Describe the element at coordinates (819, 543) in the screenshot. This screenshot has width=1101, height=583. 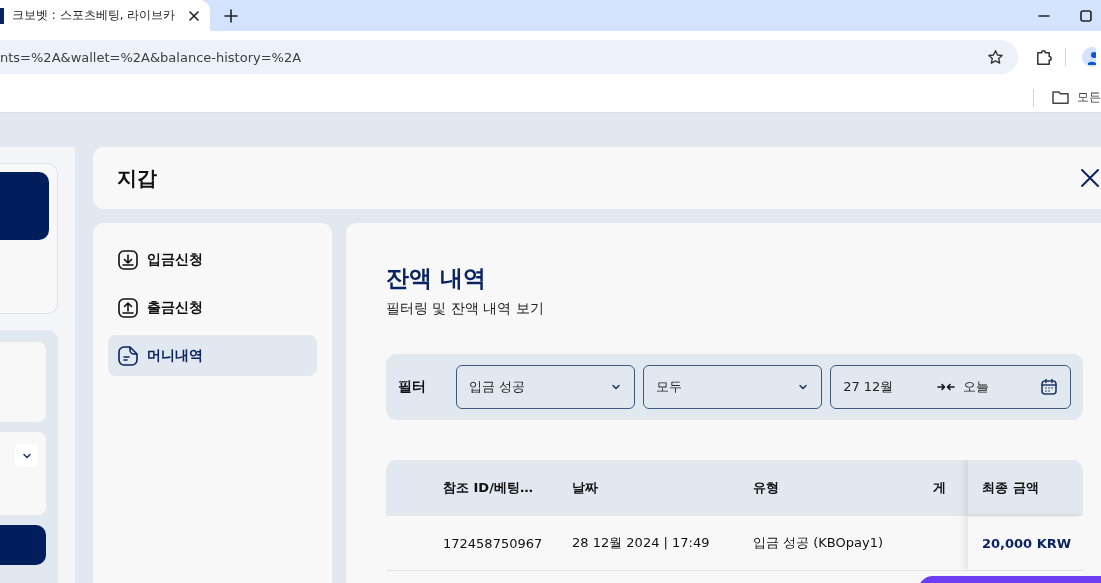
I see `table-cell-text: 입금 성공 (KBOpay1)` at that location.